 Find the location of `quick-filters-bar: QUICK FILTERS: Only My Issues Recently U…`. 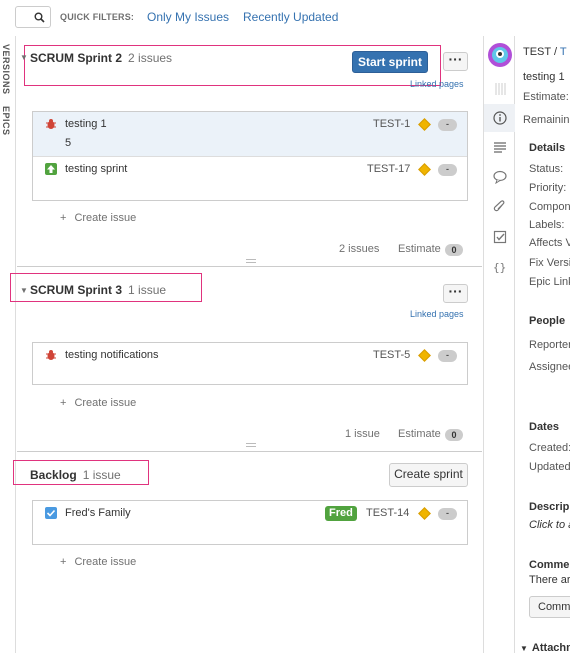

quick-filters-bar: QUICK FILTERS: Only My Issues Recently U… is located at coordinates (241, 17).